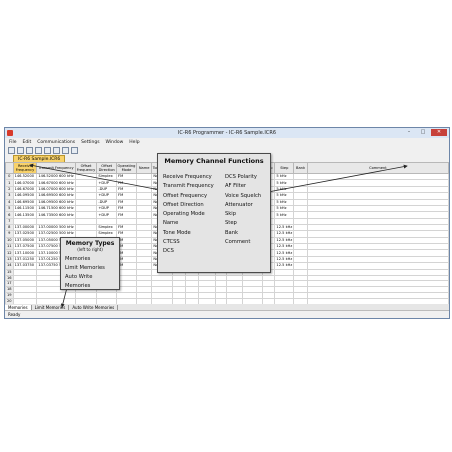 This screenshot has width=452, height=452. What do you see at coordinates (56, 189) in the screenshot?
I see `table-cell: 146.07000 600 kHz` at bounding box center [56, 189].